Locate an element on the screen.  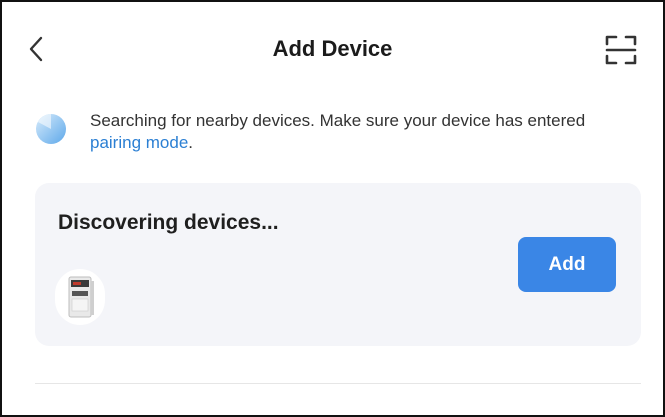
scan-icon is located at coordinates (621, 50).